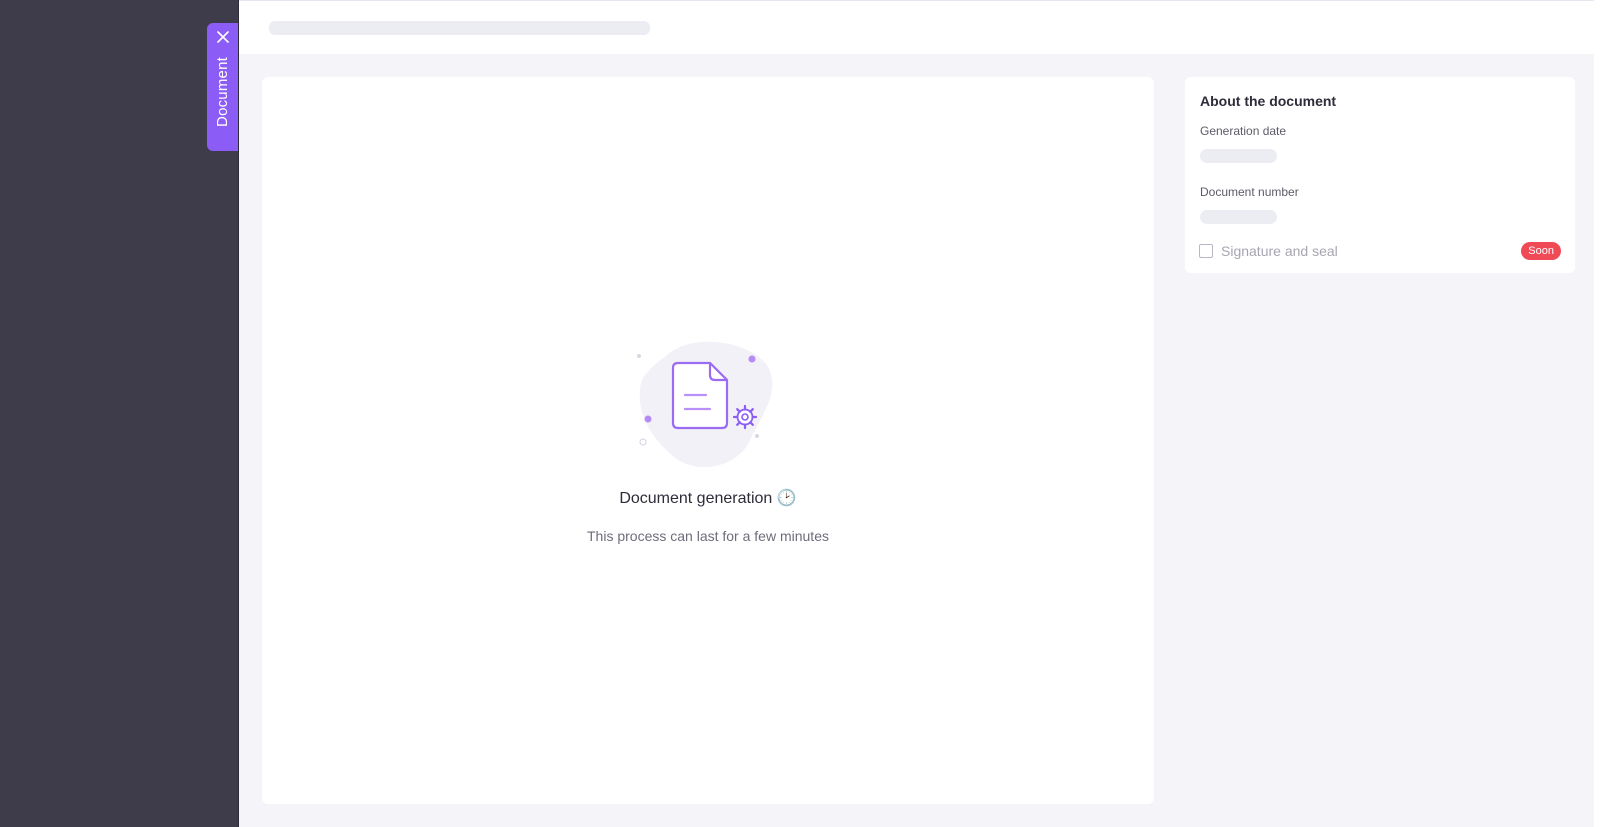 This screenshot has width=1600, height=827. Describe the element at coordinates (1206, 251) in the screenshot. I see `signature-checkbox` at that location.